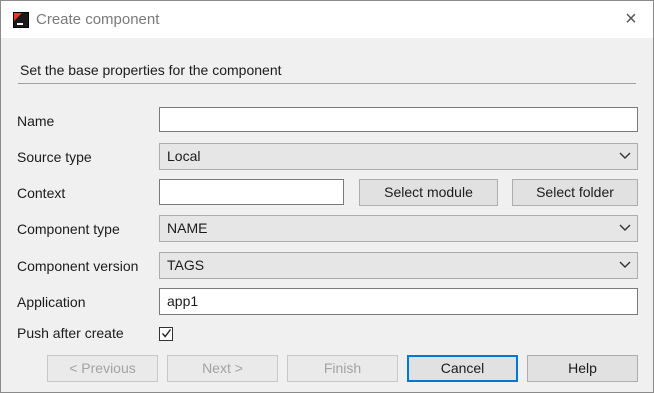 The image size is (654, 393). I want to click on cancel-button: Cancel, so click(462, 368).